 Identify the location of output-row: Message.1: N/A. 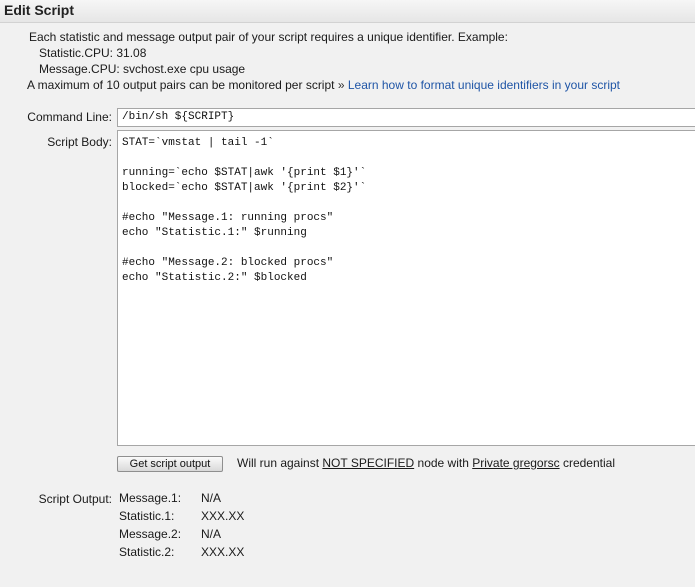
(181, 500).